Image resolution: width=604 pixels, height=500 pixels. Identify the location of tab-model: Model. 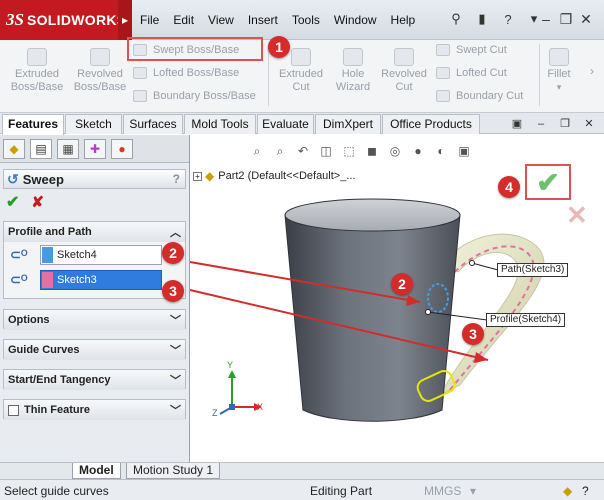
(96, 471).